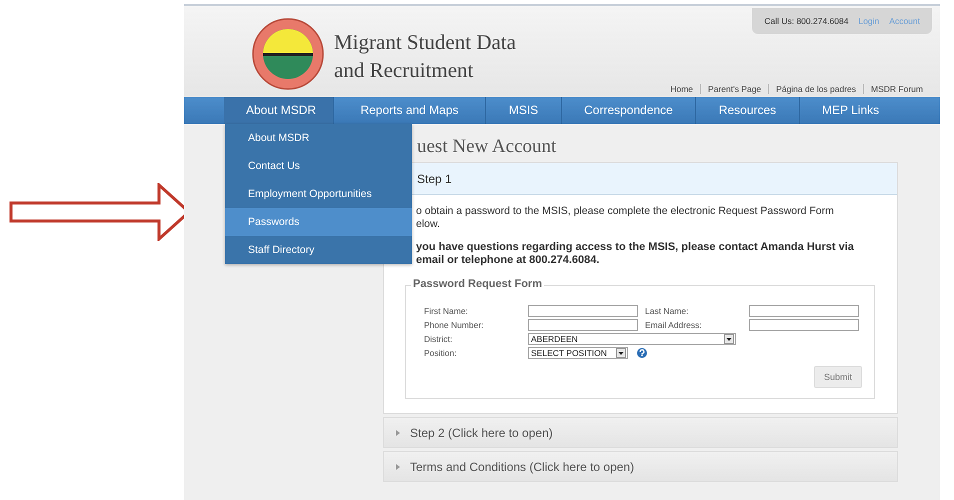 Image resolution: width=954 pixels, height=500 pixels. I want to click on dropdown-field: ABERDEEN, so click(632, 339).